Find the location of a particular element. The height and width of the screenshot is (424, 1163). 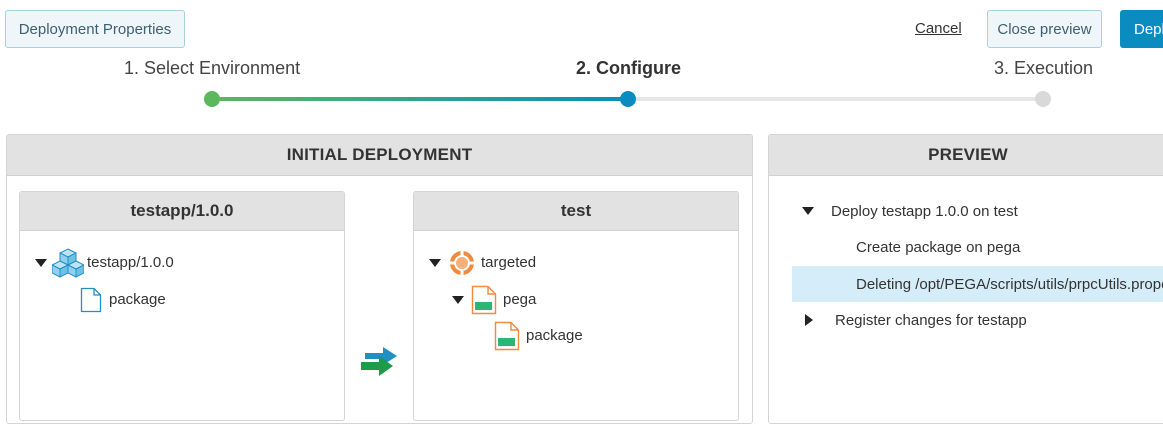

source-panel-title: testapp/1.0.0 is located at coordinates (182, 211).